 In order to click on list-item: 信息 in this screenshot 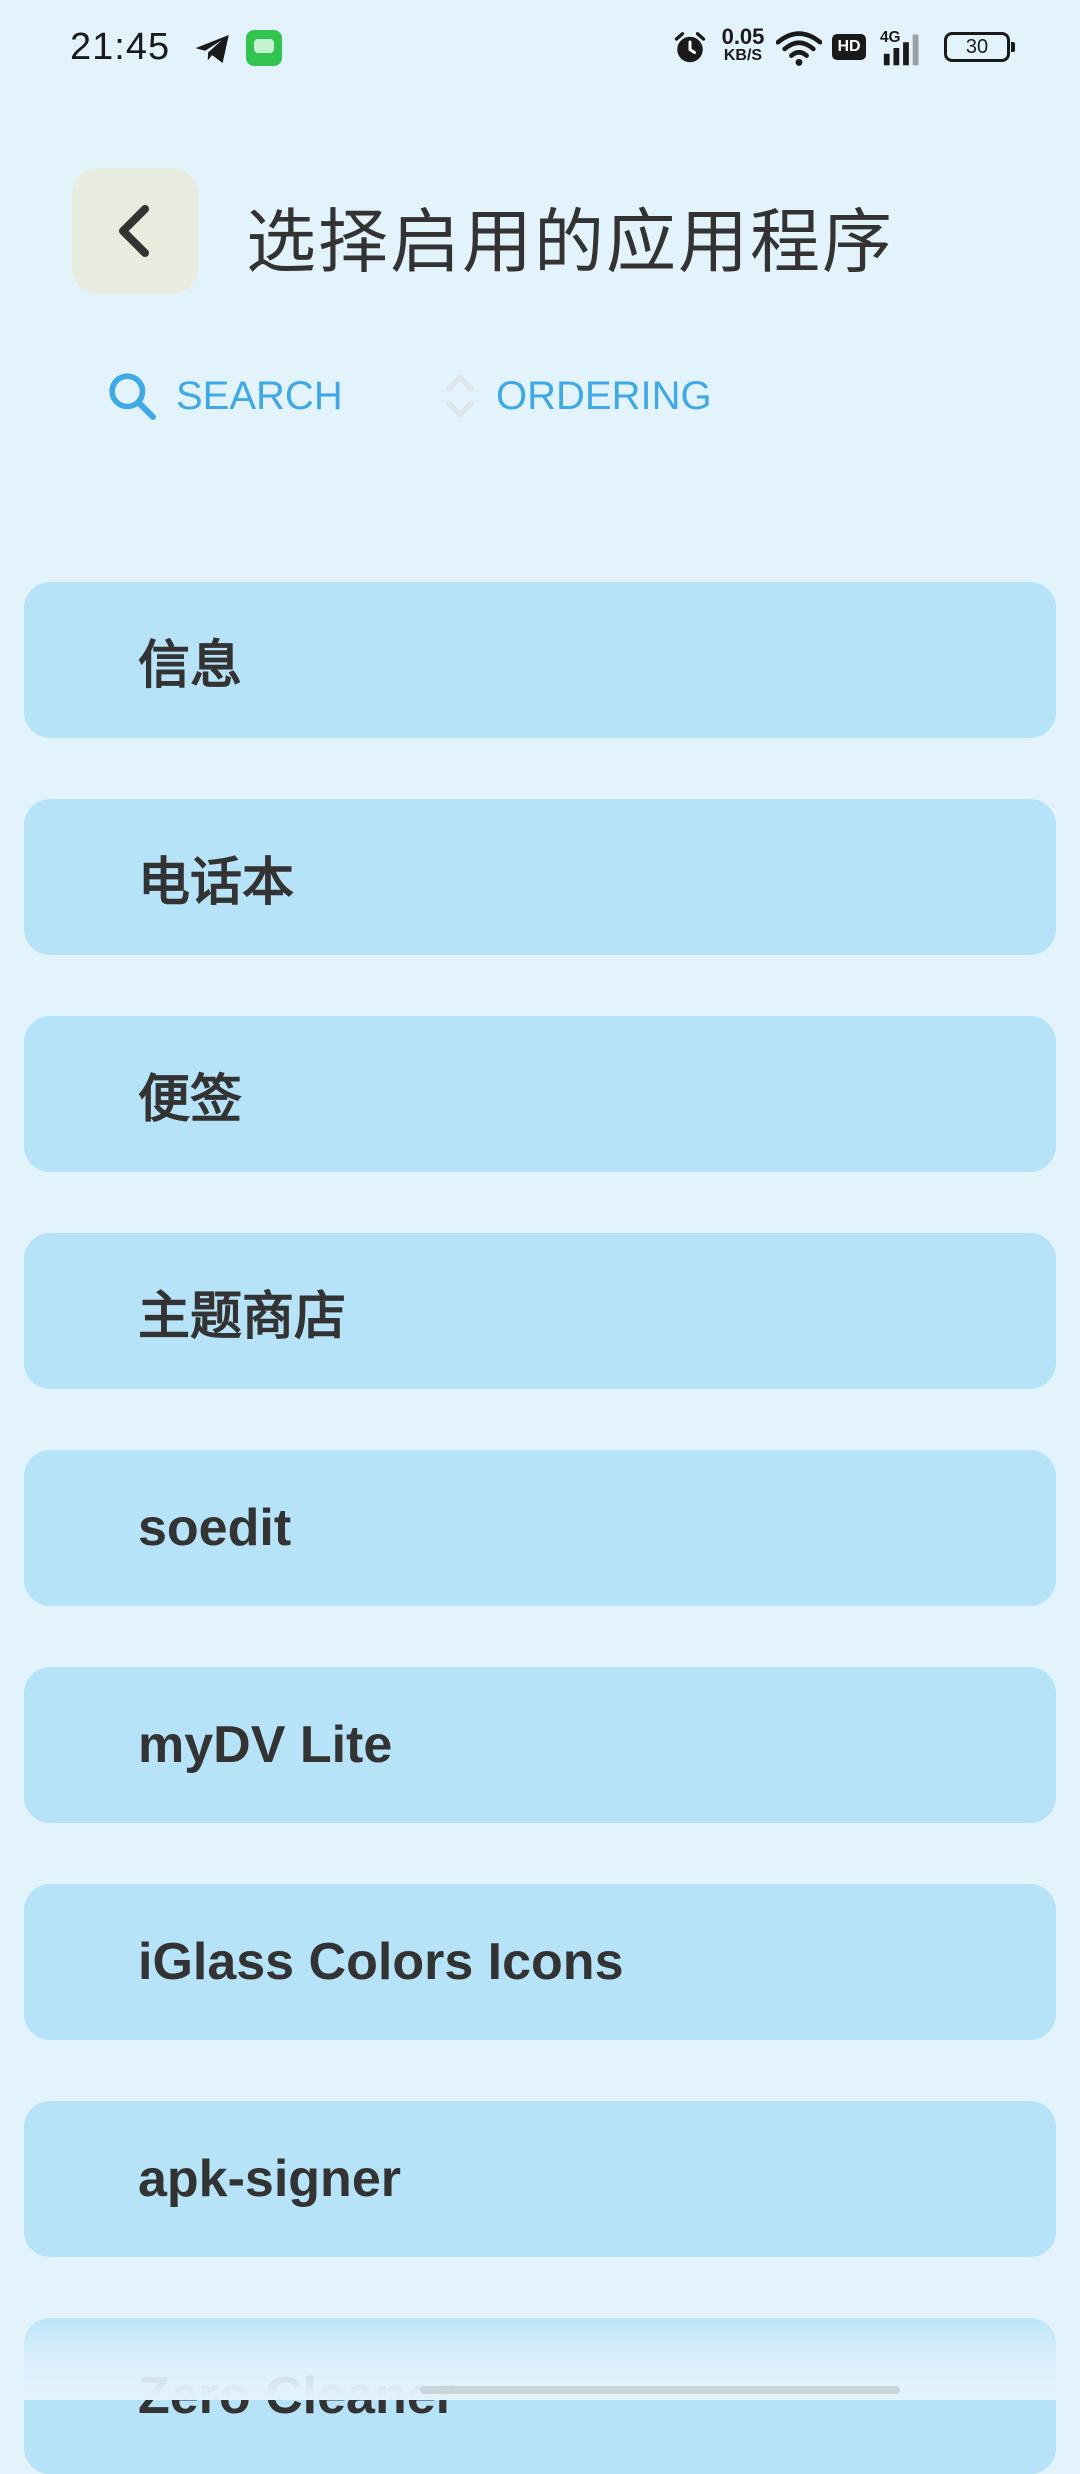, I will do `click(540, 660)`.